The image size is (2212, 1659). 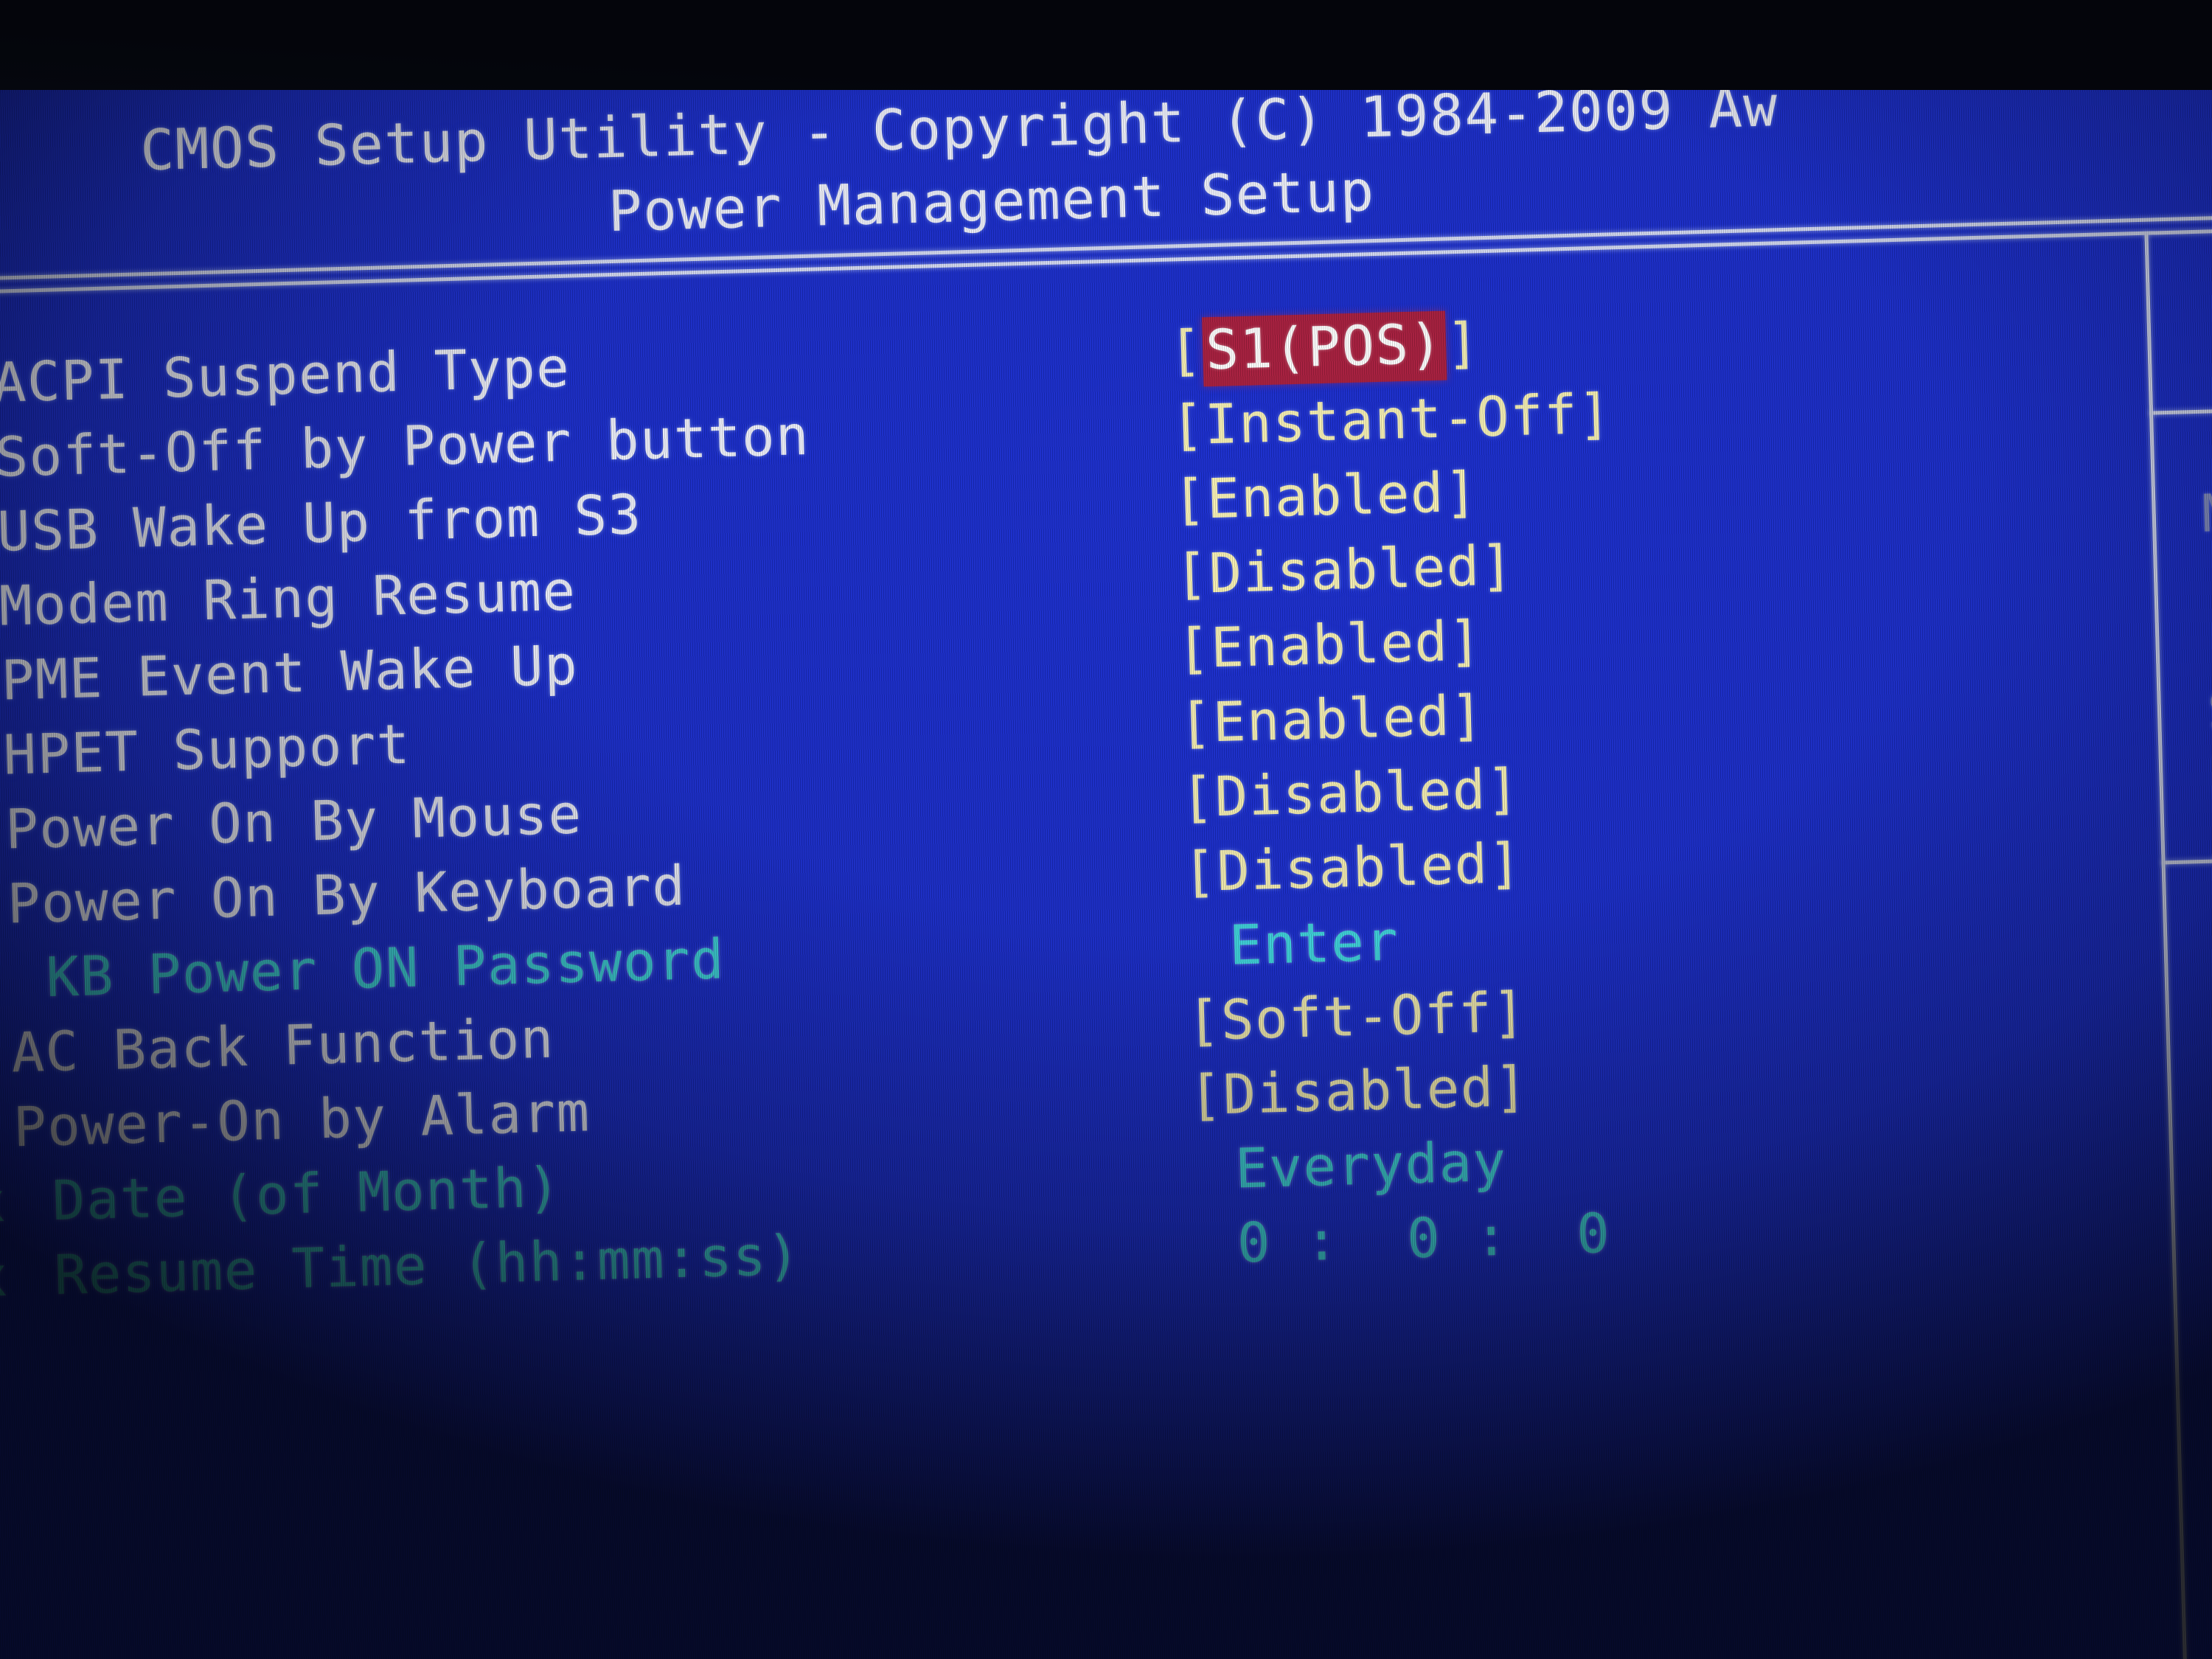 What do you see at coordinates (285, 375) in the screenshot?
I see `option-label: ACPI Suspend Type` at bounding box center [285, 375].